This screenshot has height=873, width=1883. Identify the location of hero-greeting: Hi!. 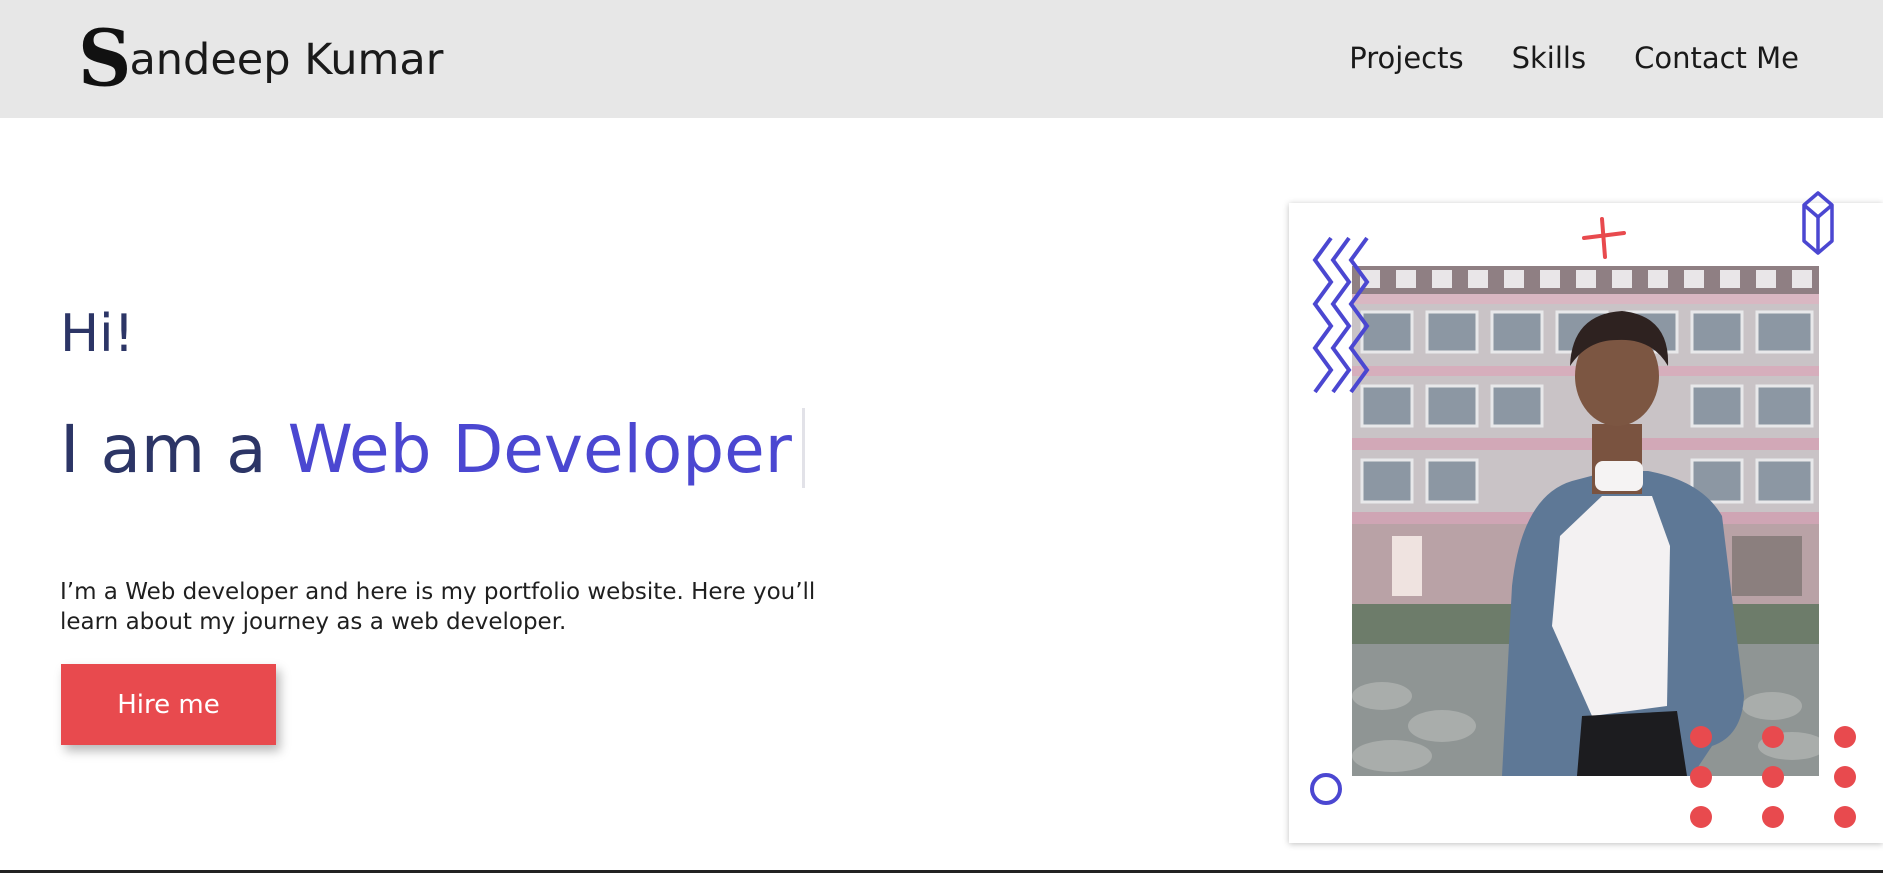
(97, 334).